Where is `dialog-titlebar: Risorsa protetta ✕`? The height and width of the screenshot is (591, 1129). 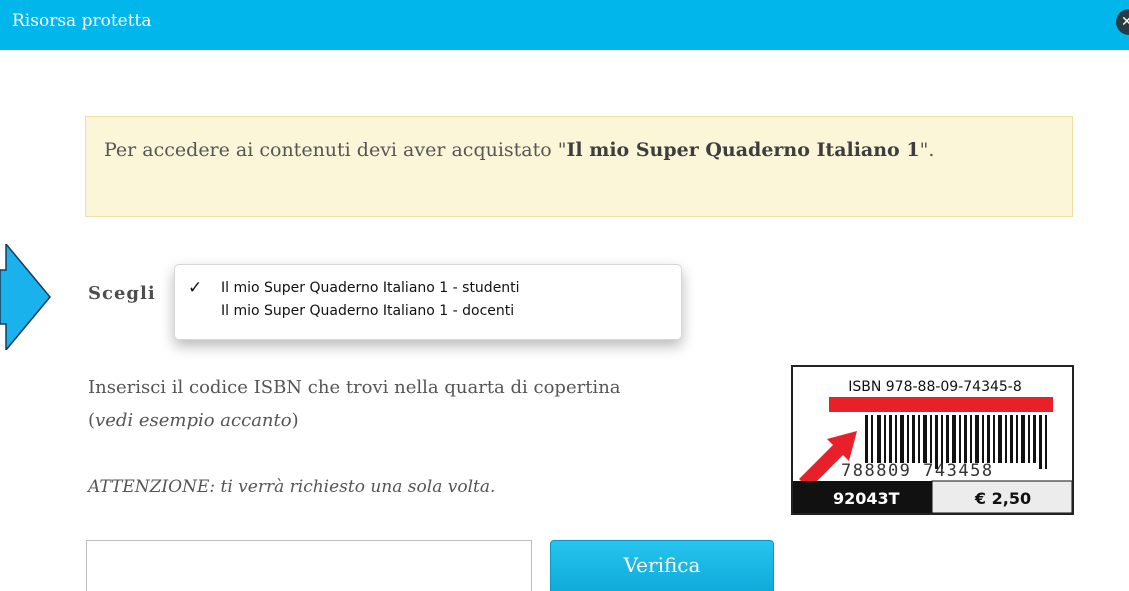
dialog-titlebar: Risorsa protetta ✕ is located at coordinates (564, 25).